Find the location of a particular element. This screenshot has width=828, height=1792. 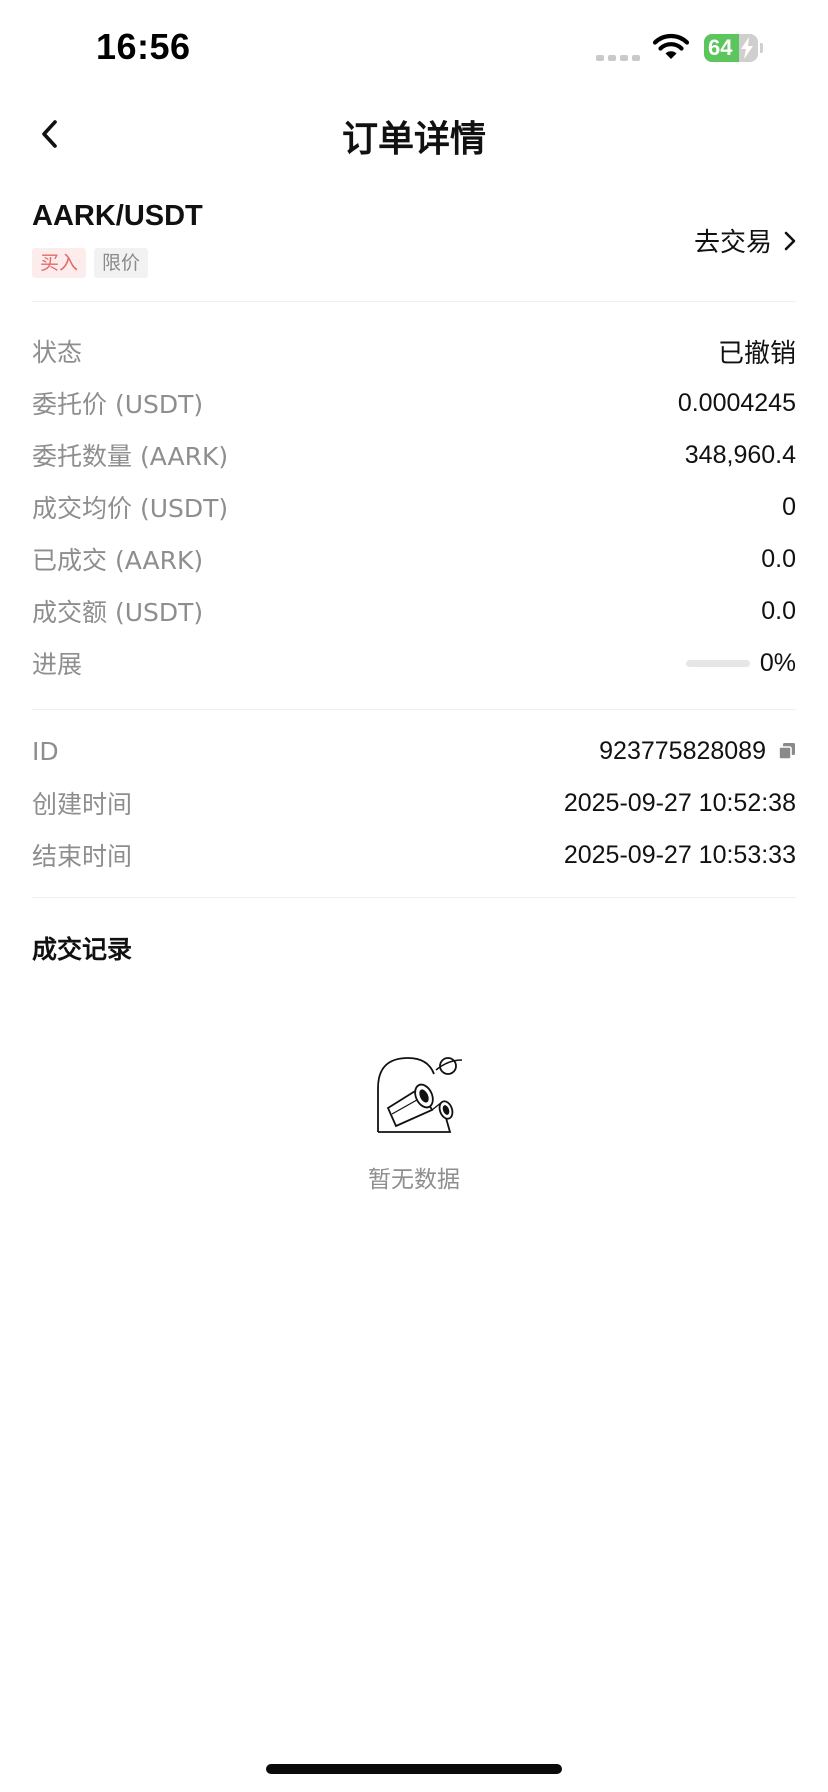

detail-label: 委托价 (USDT) is located at coordinates (118, 404).